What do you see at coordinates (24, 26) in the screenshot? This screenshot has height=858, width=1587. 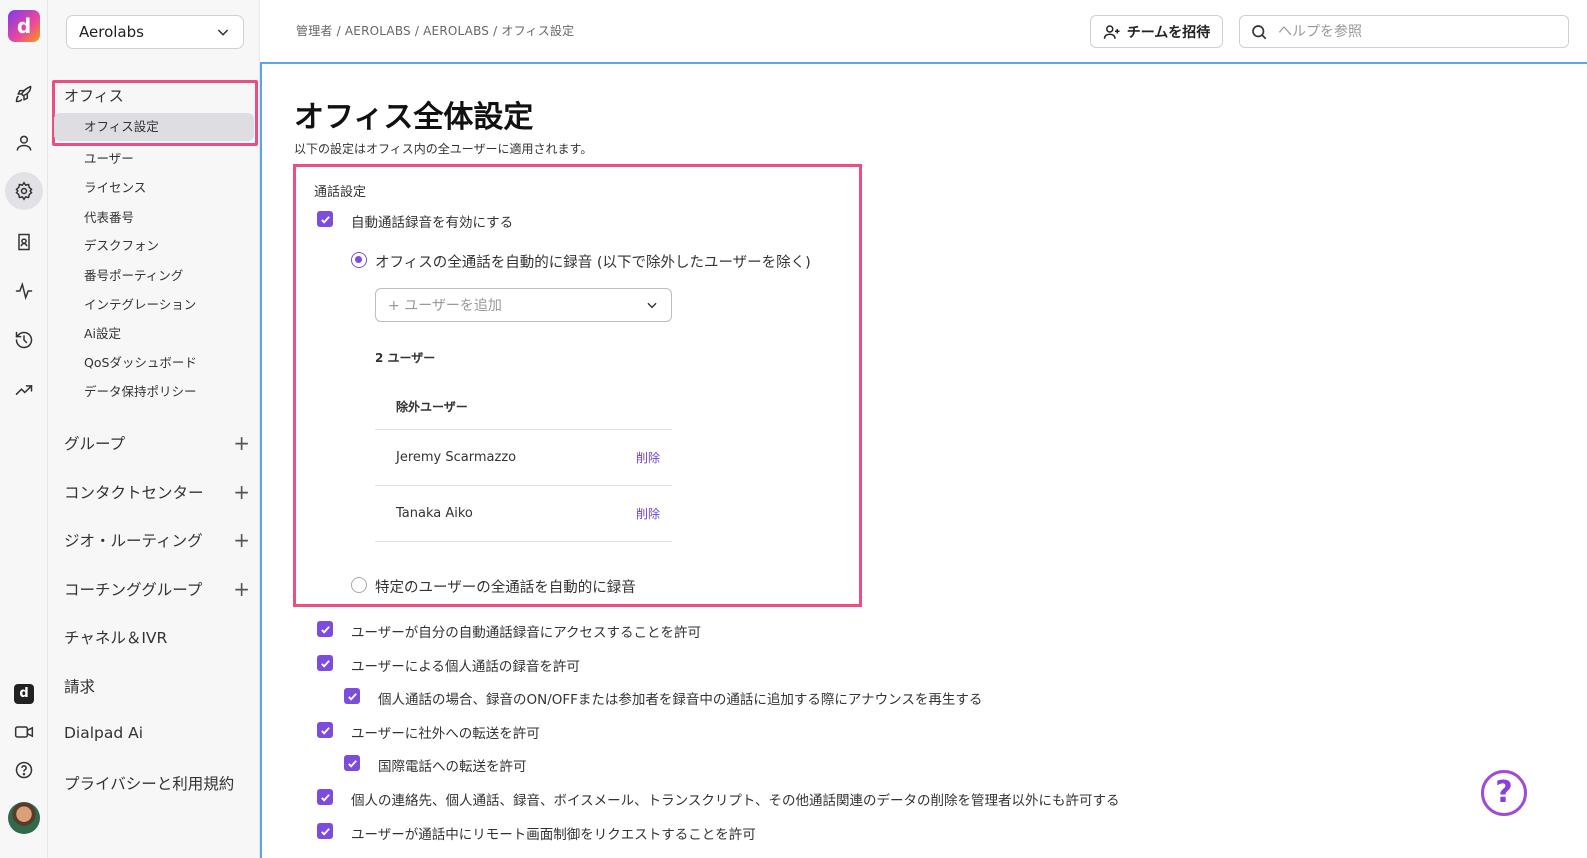 I see `dialpad-logo: d` at bounding box center [24, 26].